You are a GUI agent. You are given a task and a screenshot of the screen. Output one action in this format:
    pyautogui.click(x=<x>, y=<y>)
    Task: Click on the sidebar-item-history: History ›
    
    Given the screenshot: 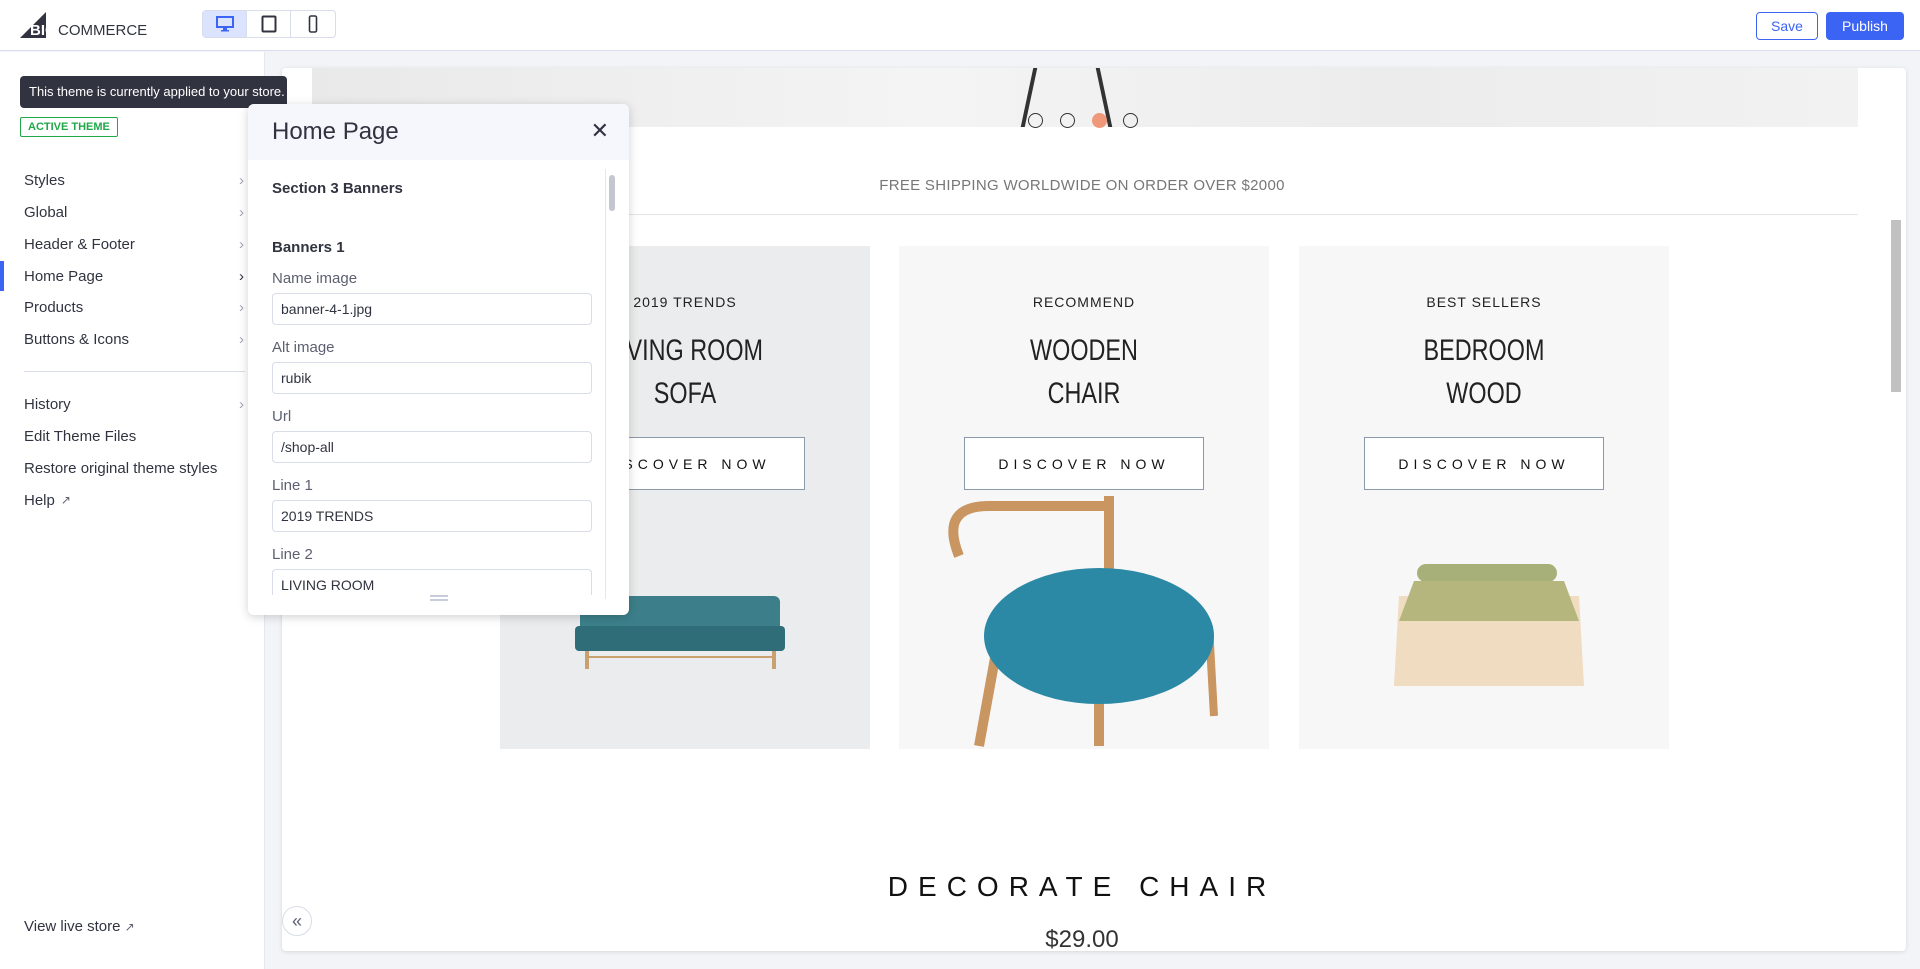 What is the action you would take?
    pyautogui.click(x=125, y=404)
    